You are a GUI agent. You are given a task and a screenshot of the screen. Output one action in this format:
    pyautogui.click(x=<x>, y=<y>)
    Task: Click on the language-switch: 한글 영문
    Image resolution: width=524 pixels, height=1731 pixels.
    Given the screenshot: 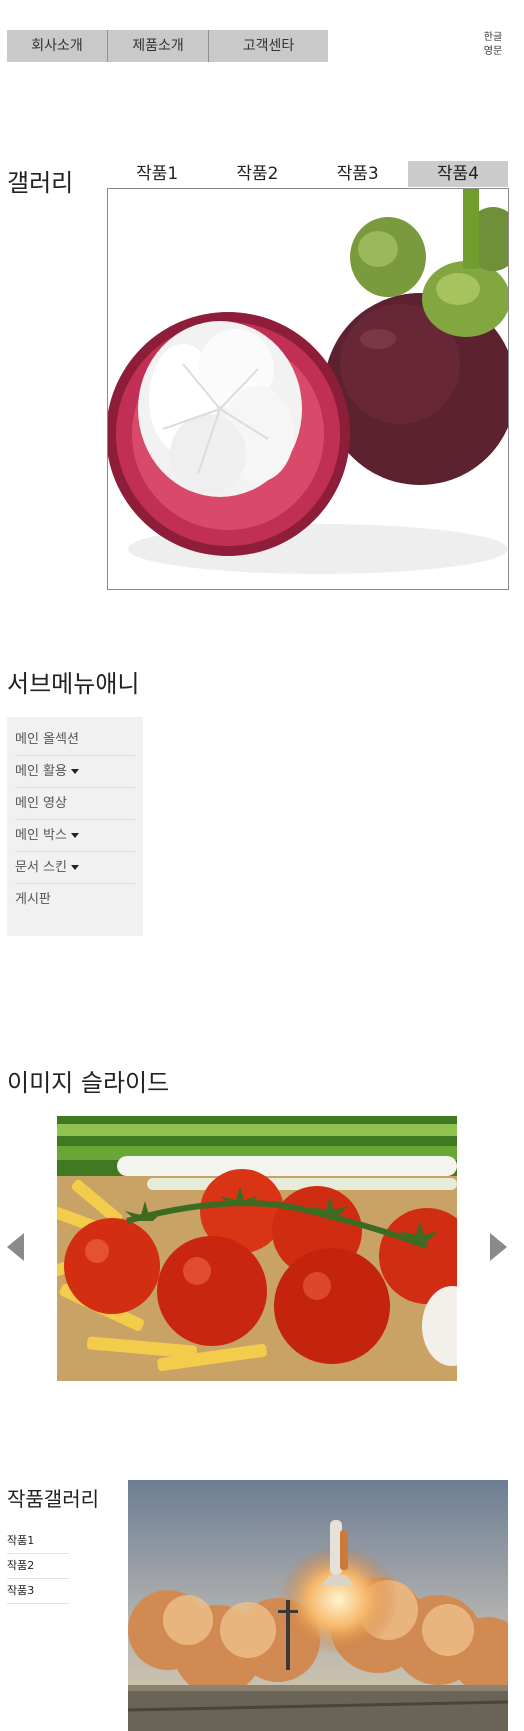 What is the action you would take?
    pyautogui.click(x=493, y=45)
    